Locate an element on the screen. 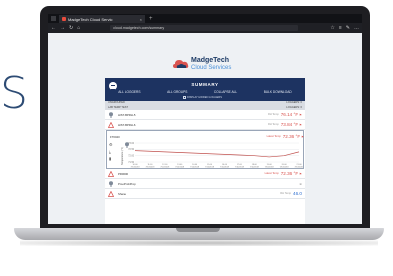  madgetech-logo: MadgeTech Cloud Services is located at coordinates (213, 66).